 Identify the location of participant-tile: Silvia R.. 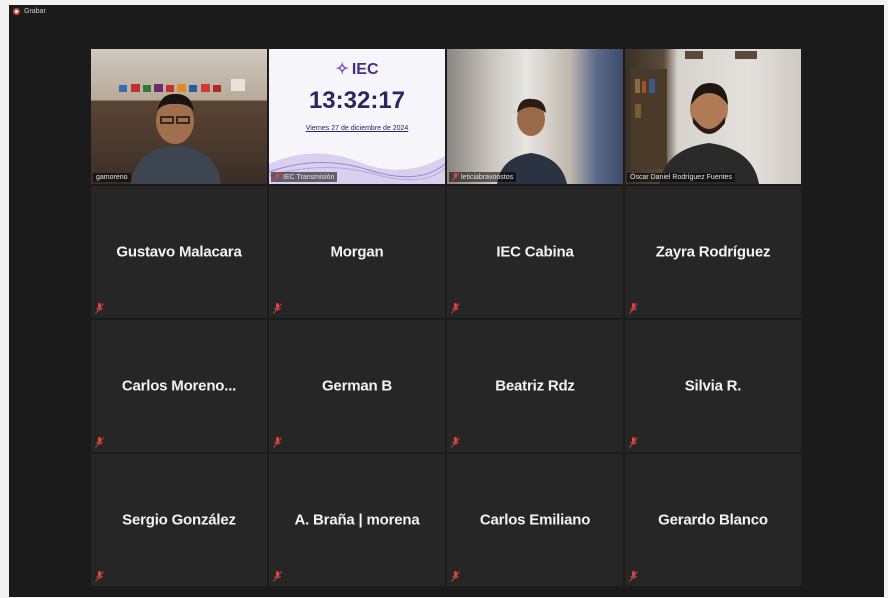
(713, 386).